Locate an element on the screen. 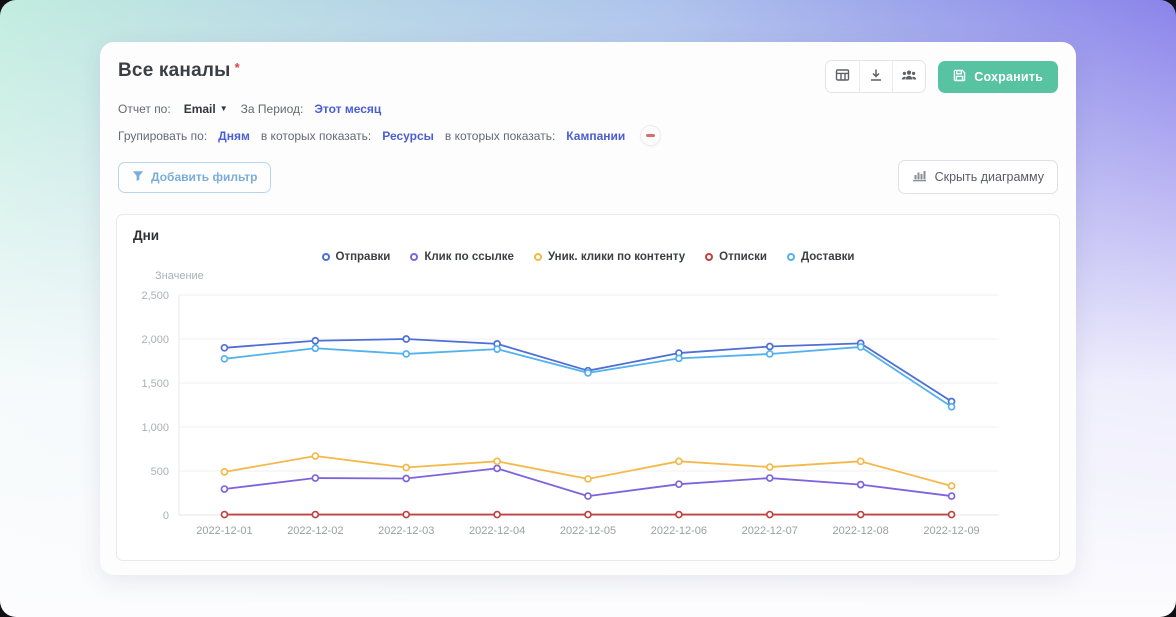  svg-text: 500 is located at coordinates (160, 472).